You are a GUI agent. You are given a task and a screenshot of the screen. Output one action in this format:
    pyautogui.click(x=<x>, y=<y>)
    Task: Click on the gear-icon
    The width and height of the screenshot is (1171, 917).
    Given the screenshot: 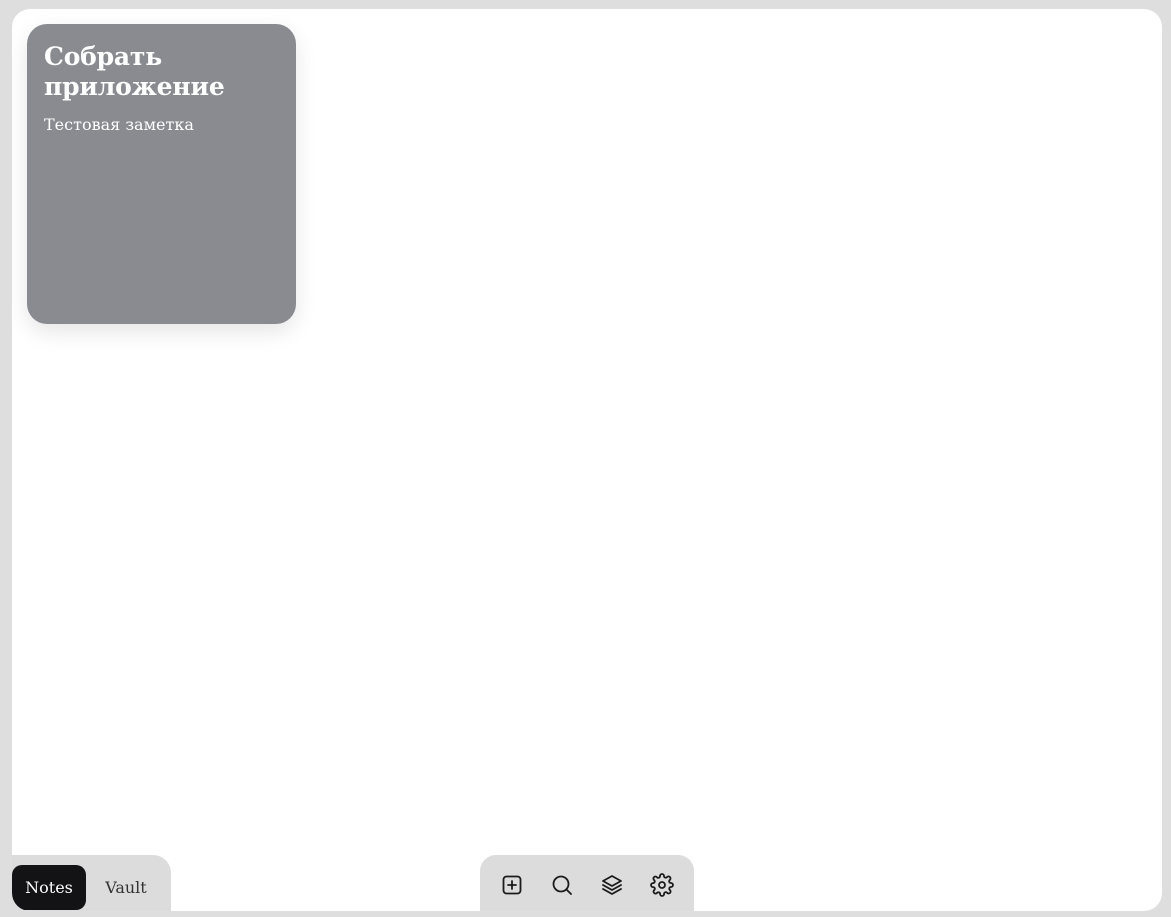 What is the action you would take?
    pyautogui.click(x=662, y=885)
    